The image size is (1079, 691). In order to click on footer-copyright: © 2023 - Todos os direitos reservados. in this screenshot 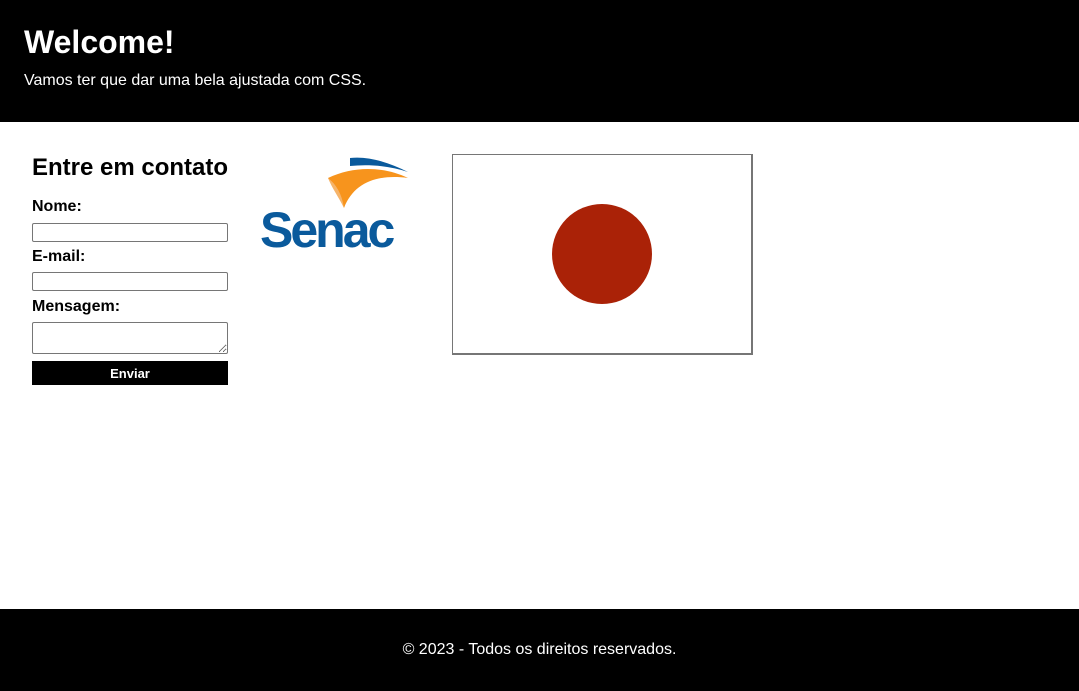, I will do `click(539, 649)`.